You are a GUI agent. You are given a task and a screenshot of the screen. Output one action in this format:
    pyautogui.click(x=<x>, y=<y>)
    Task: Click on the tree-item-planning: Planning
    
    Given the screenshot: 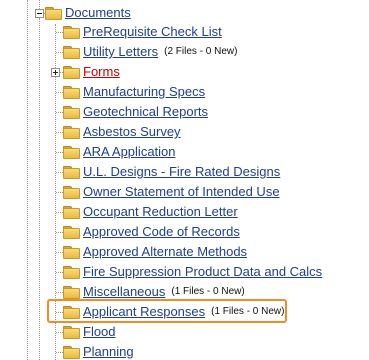 What is the action you would take?
    pyautogui.click(x=98, y=351)
    